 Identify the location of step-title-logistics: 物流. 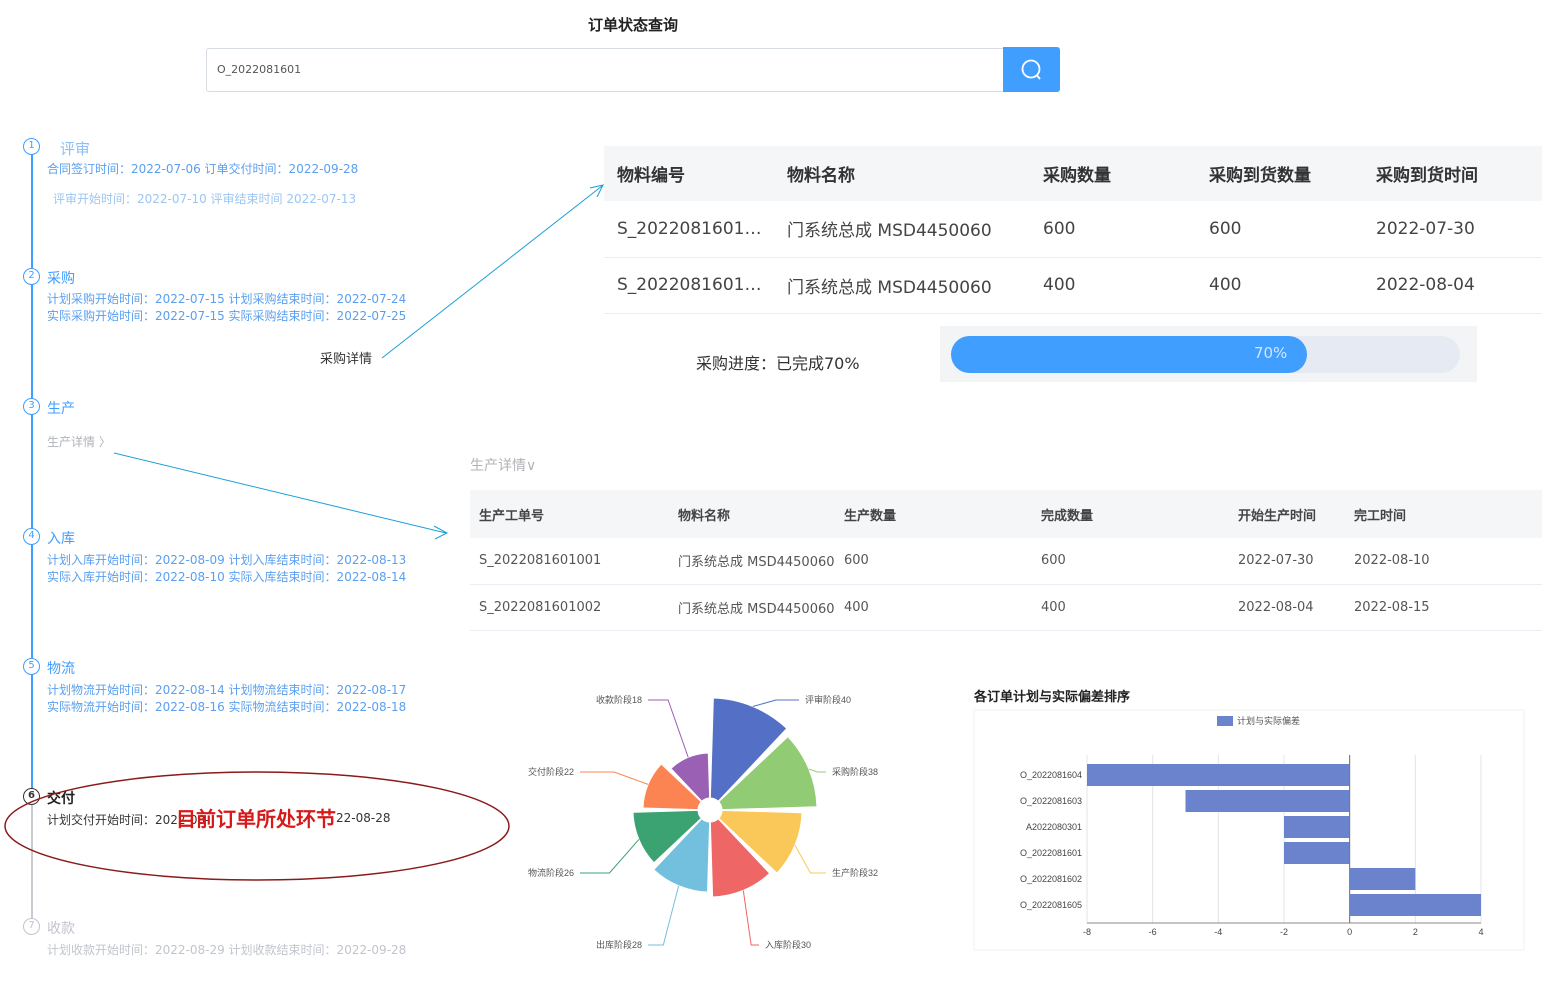
(61, 669).